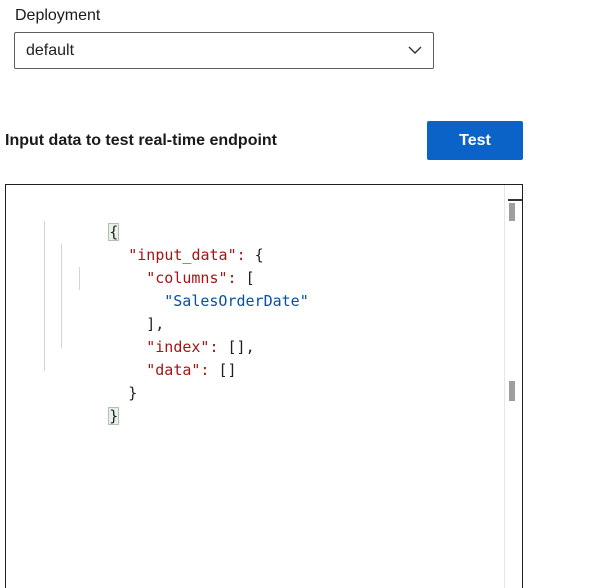 This screenshot has width=600, height=588. What do you see at coordinates (155, 357) in the screenshot?
I see `code-line: "data": []` at bounding box center [155, 357].